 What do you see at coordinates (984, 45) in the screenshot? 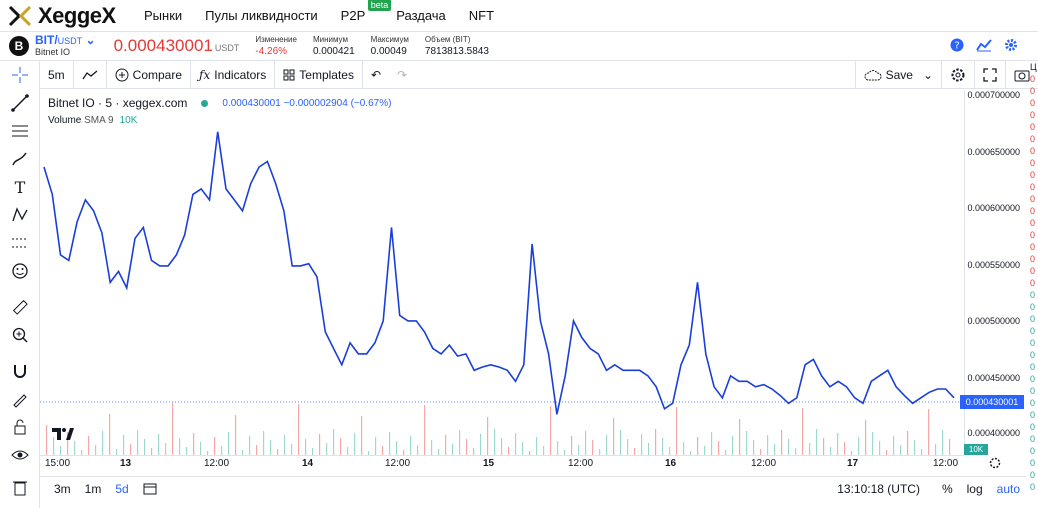
I see `chart-icon` at bounding box center [984, 45].